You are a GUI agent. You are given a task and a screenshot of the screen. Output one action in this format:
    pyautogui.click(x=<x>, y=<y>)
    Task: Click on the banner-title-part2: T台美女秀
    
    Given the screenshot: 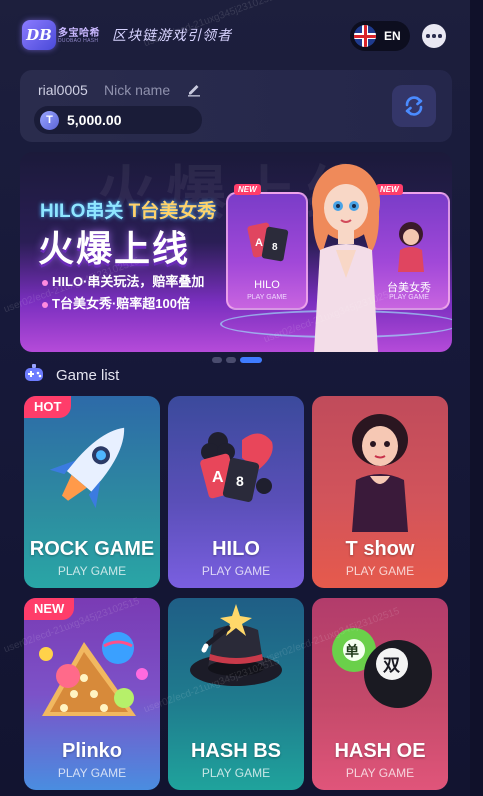 What is the action you would take?
    pyautogui.click(x=172, y=211)
    